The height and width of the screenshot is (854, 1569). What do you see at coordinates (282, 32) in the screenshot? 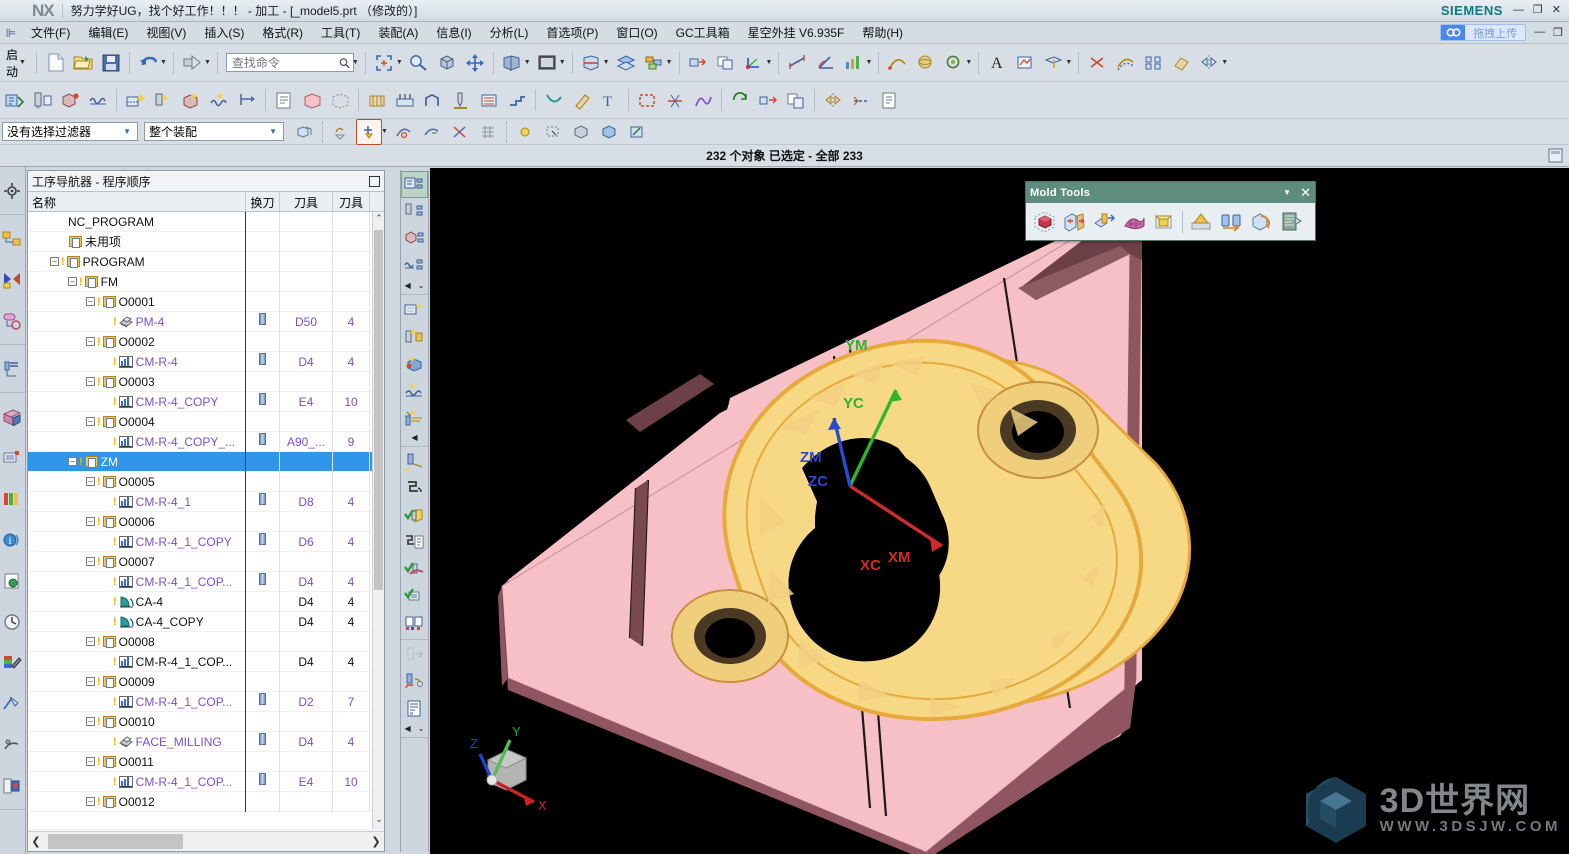
I see `menu-item-format: 格式(R)` at bounding box center [282, 32].